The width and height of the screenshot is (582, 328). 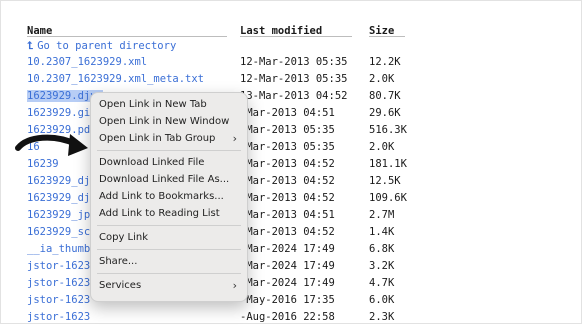 I want to click on menu-services: Services ›, so click(x=169, y=286).